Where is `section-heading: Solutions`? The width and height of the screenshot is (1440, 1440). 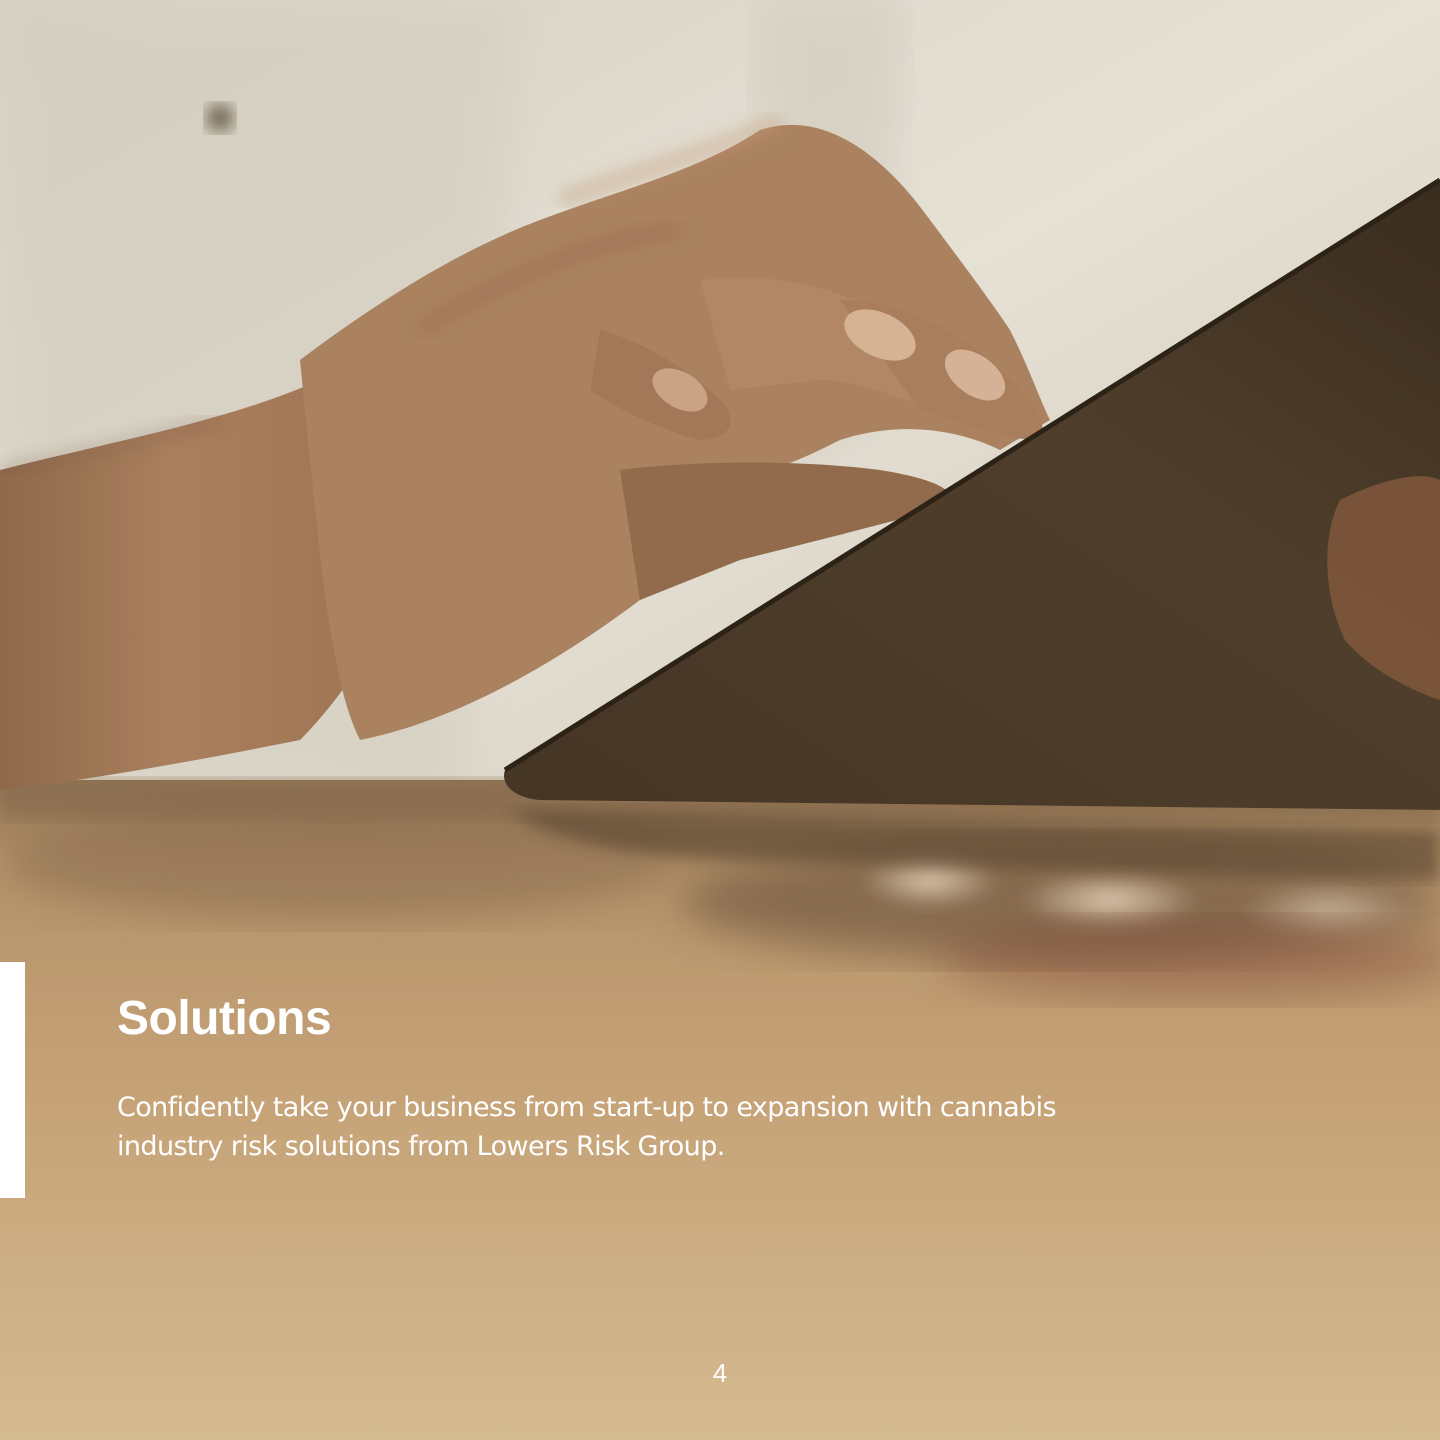 section-heading: Solutions is located at coordinates (224, 1018).